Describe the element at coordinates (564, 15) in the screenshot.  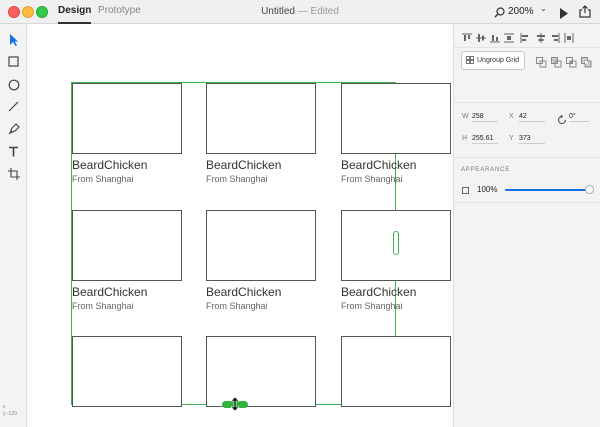
I see `play-icon` at that location.